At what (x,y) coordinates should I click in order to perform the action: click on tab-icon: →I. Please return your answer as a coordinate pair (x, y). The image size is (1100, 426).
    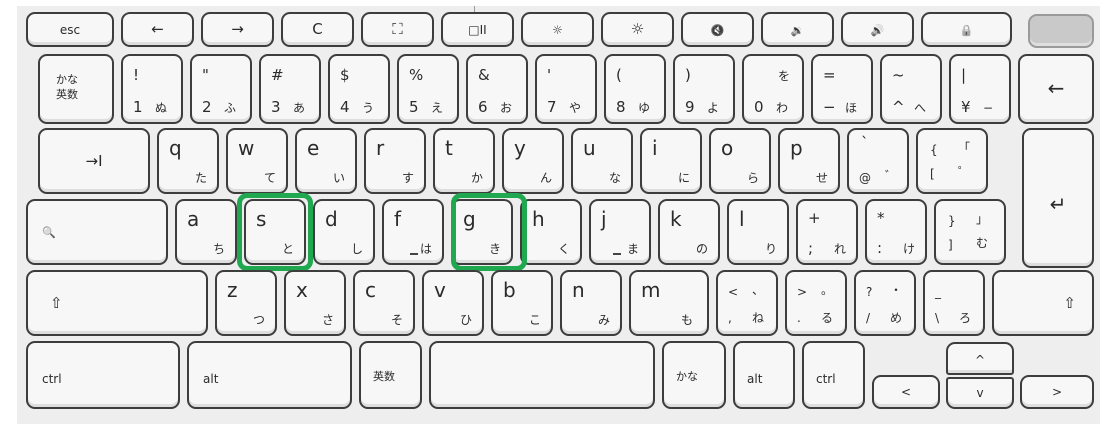
    Looking at the image, I should click on (94, 161).